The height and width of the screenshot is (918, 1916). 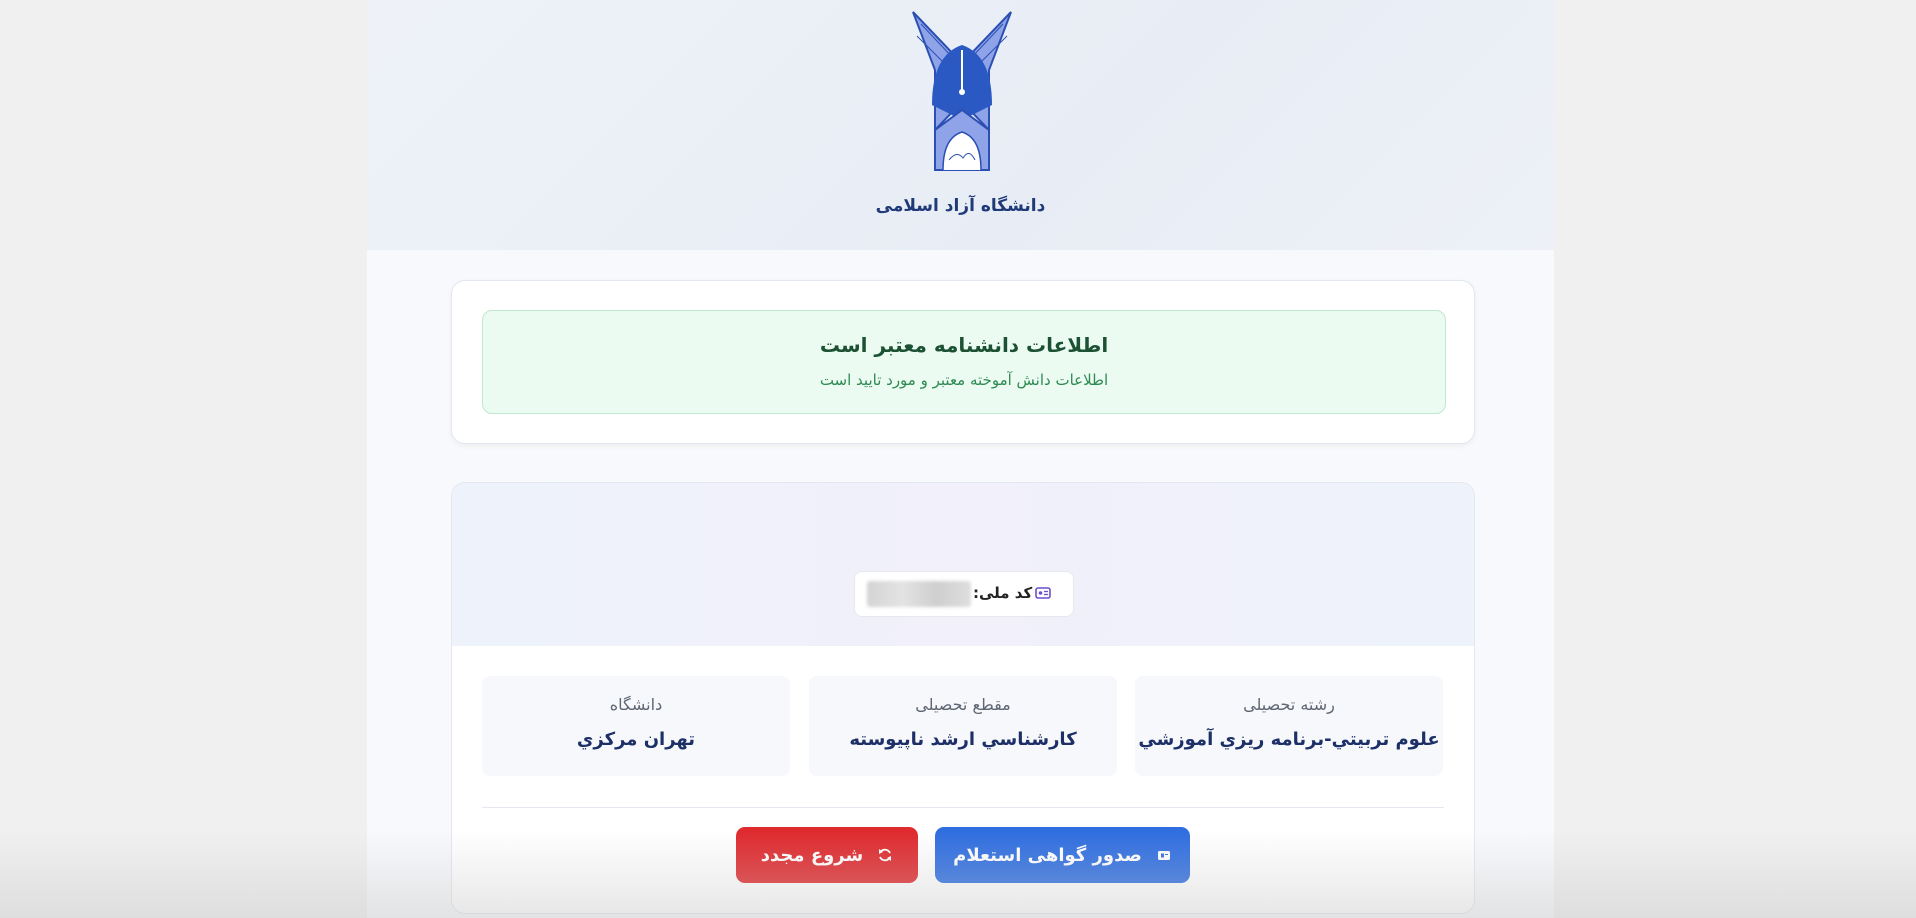 I want to click on degree-level-label: مقطع تحصیلی, so click(x=963, y=704).